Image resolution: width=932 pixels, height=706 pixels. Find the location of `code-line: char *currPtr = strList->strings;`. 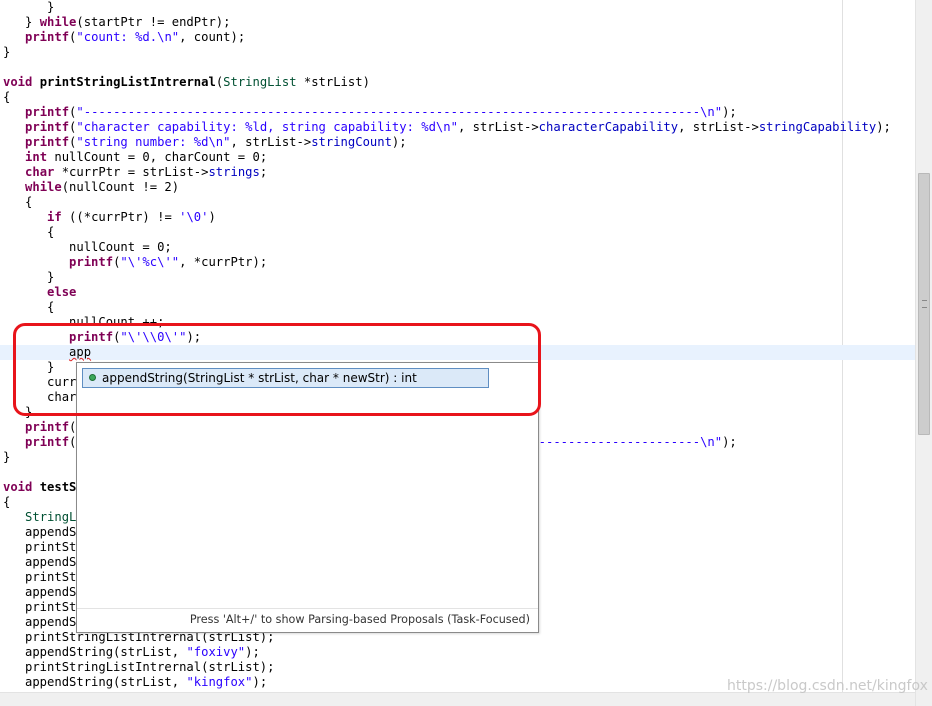

code-line: char *currPtr = strList->strings; is located at coordinates (135, 172).